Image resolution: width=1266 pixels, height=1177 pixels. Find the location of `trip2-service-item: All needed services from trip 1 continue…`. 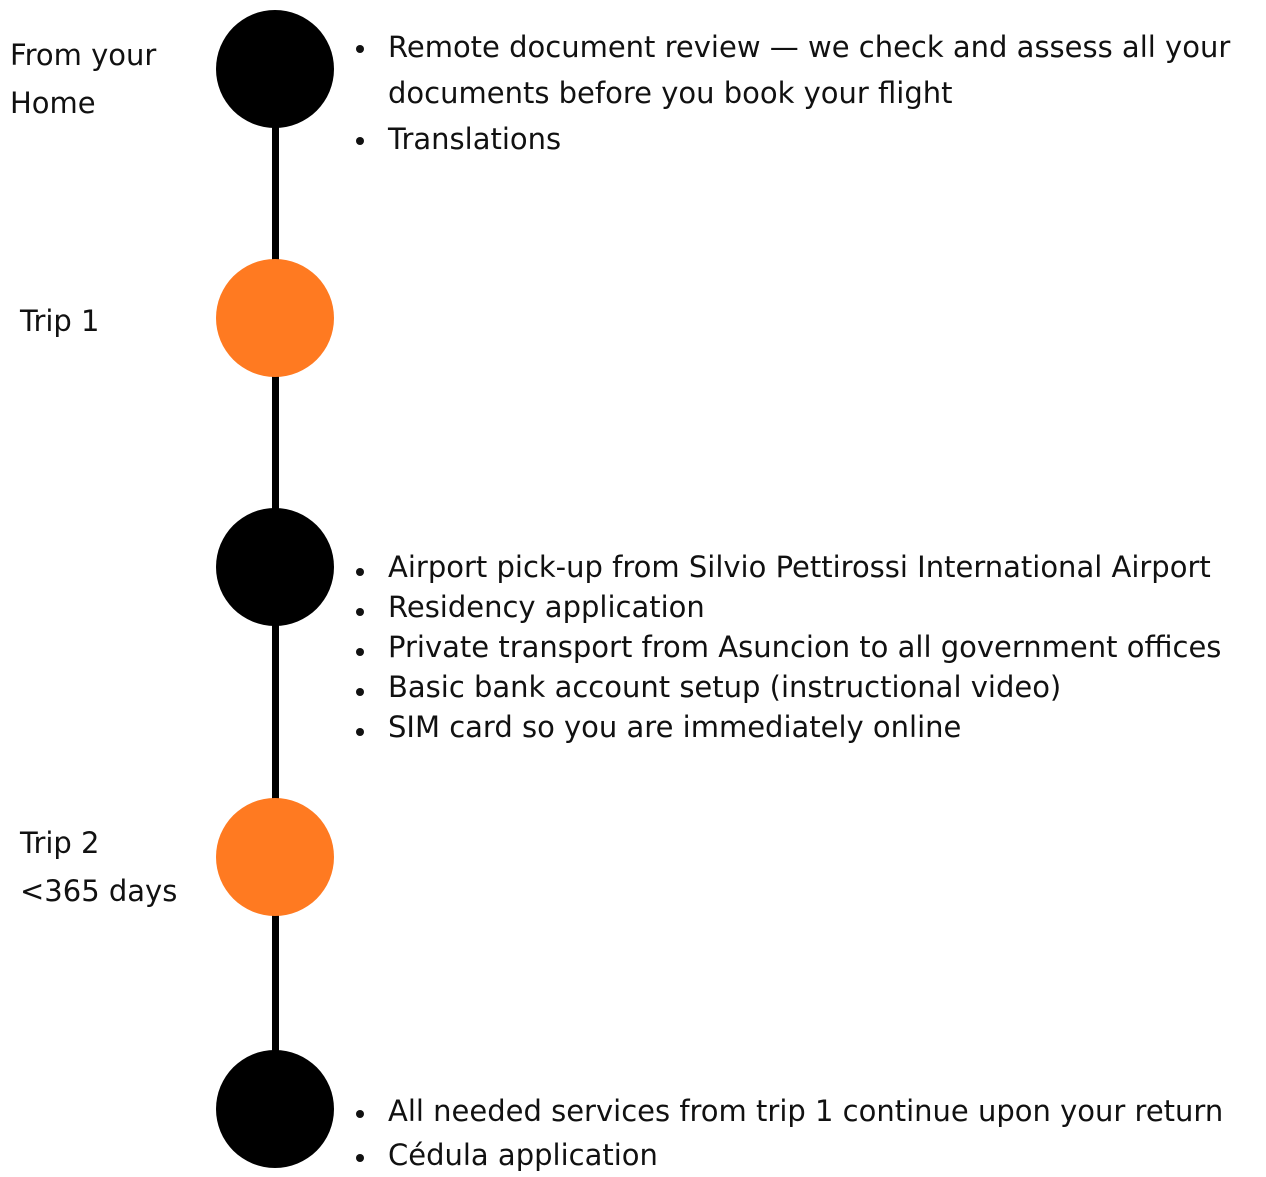

trip2-service-item: All needed services from trip 1 continue… is located at coordinates (789, 1111).